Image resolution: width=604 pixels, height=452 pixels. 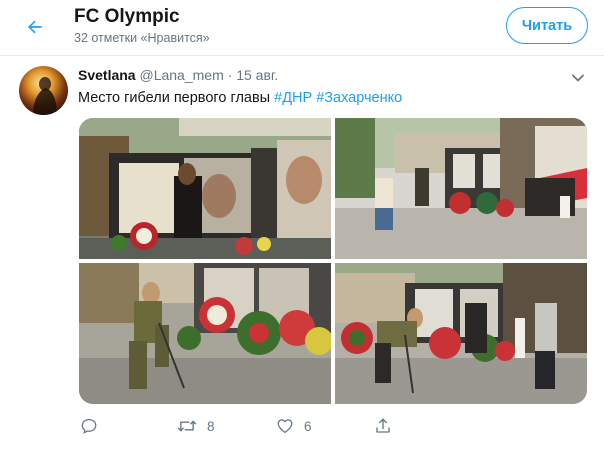 I want to click on tweet-menu-button, so click(x=578, y=78).